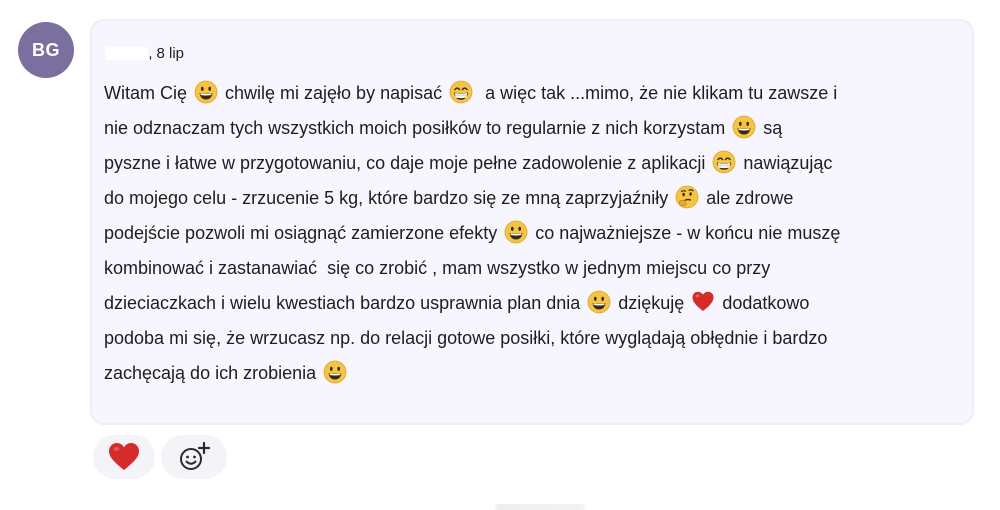  I want to click on heart-reaction-button, so click(124, 457).